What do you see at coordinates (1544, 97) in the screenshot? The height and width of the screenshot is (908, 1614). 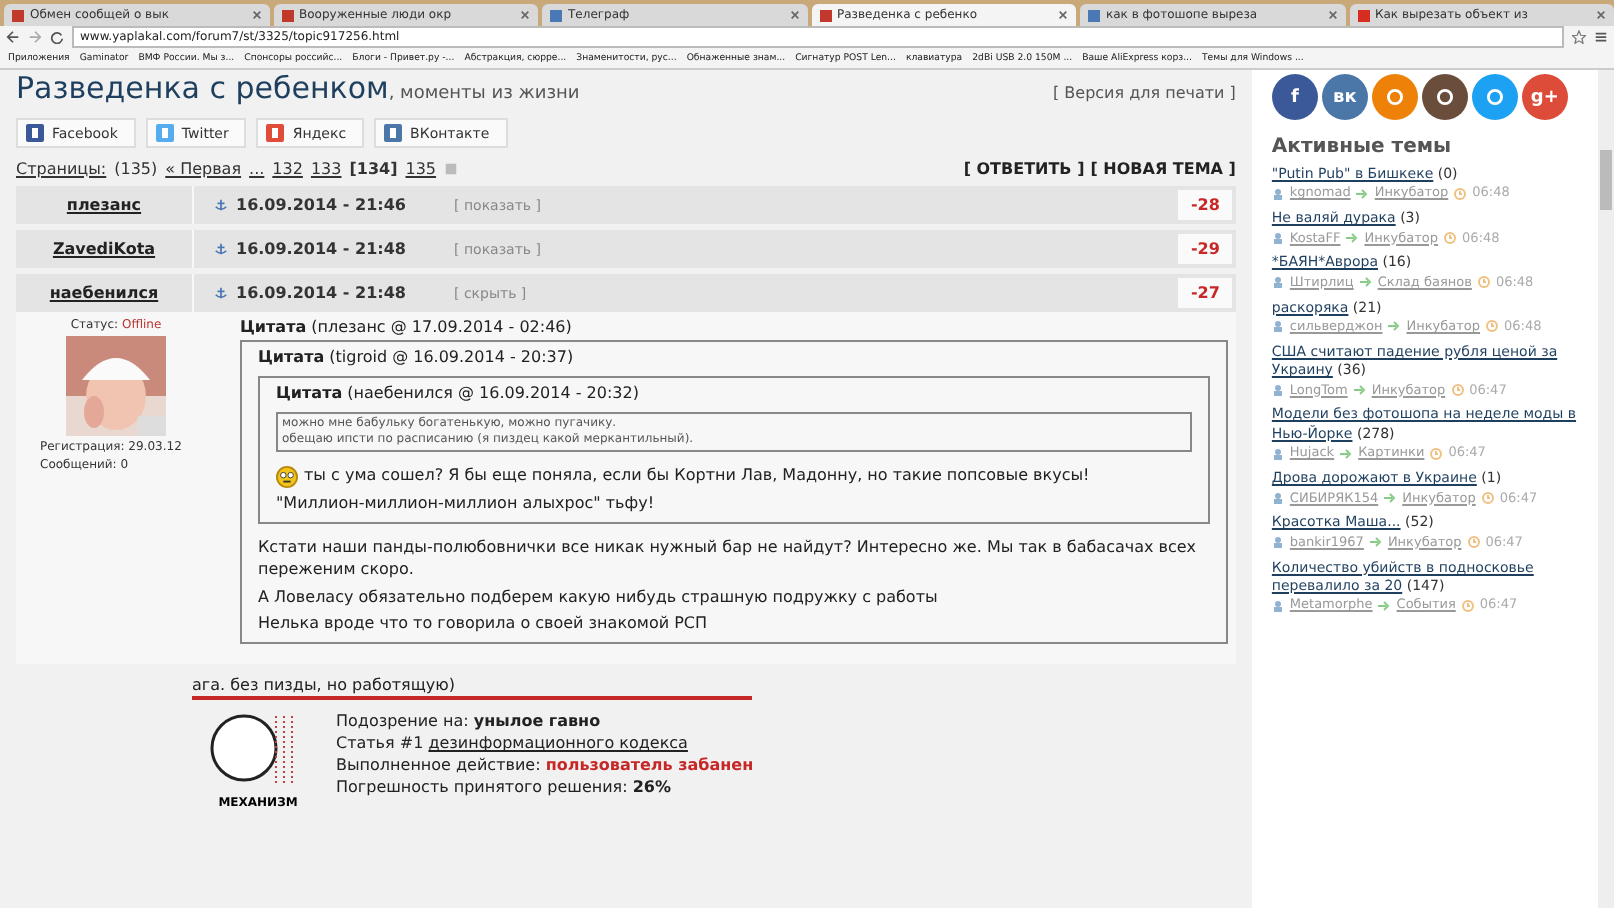 I see `social-button: g+` at bounding box center [1544, 97].